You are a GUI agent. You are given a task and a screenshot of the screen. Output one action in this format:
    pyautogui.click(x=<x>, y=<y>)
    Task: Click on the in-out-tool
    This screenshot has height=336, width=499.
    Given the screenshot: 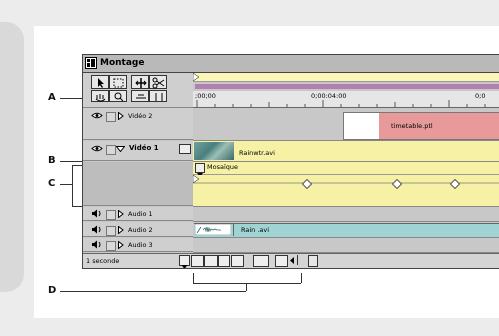 What is the action you would take?
    pyautogui.click(x=158, y=96)
    